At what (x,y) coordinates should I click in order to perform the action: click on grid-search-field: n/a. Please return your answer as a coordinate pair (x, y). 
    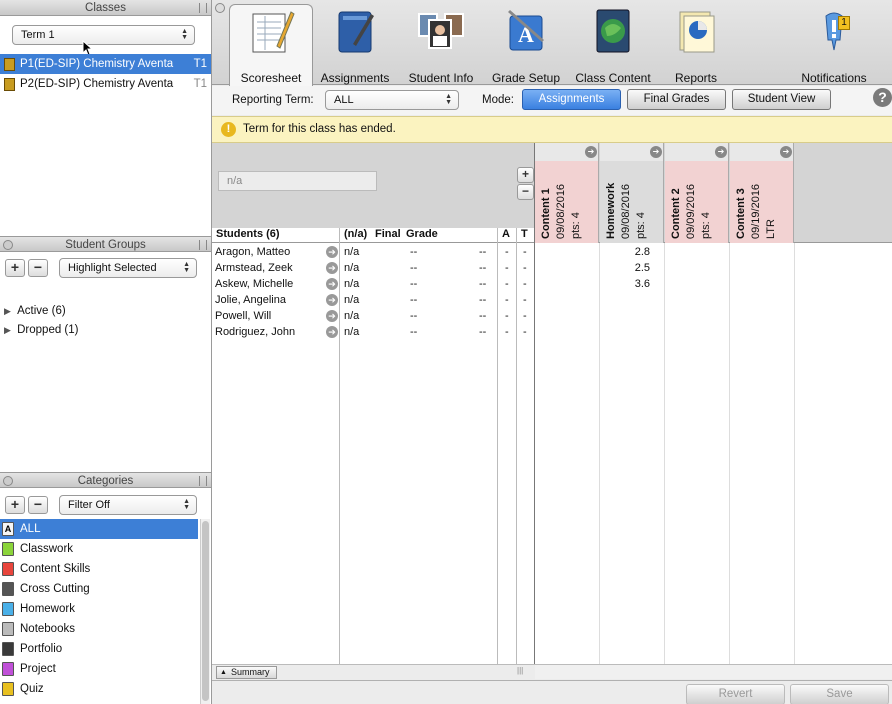
    Looking at the image, I should click on (297, 181).